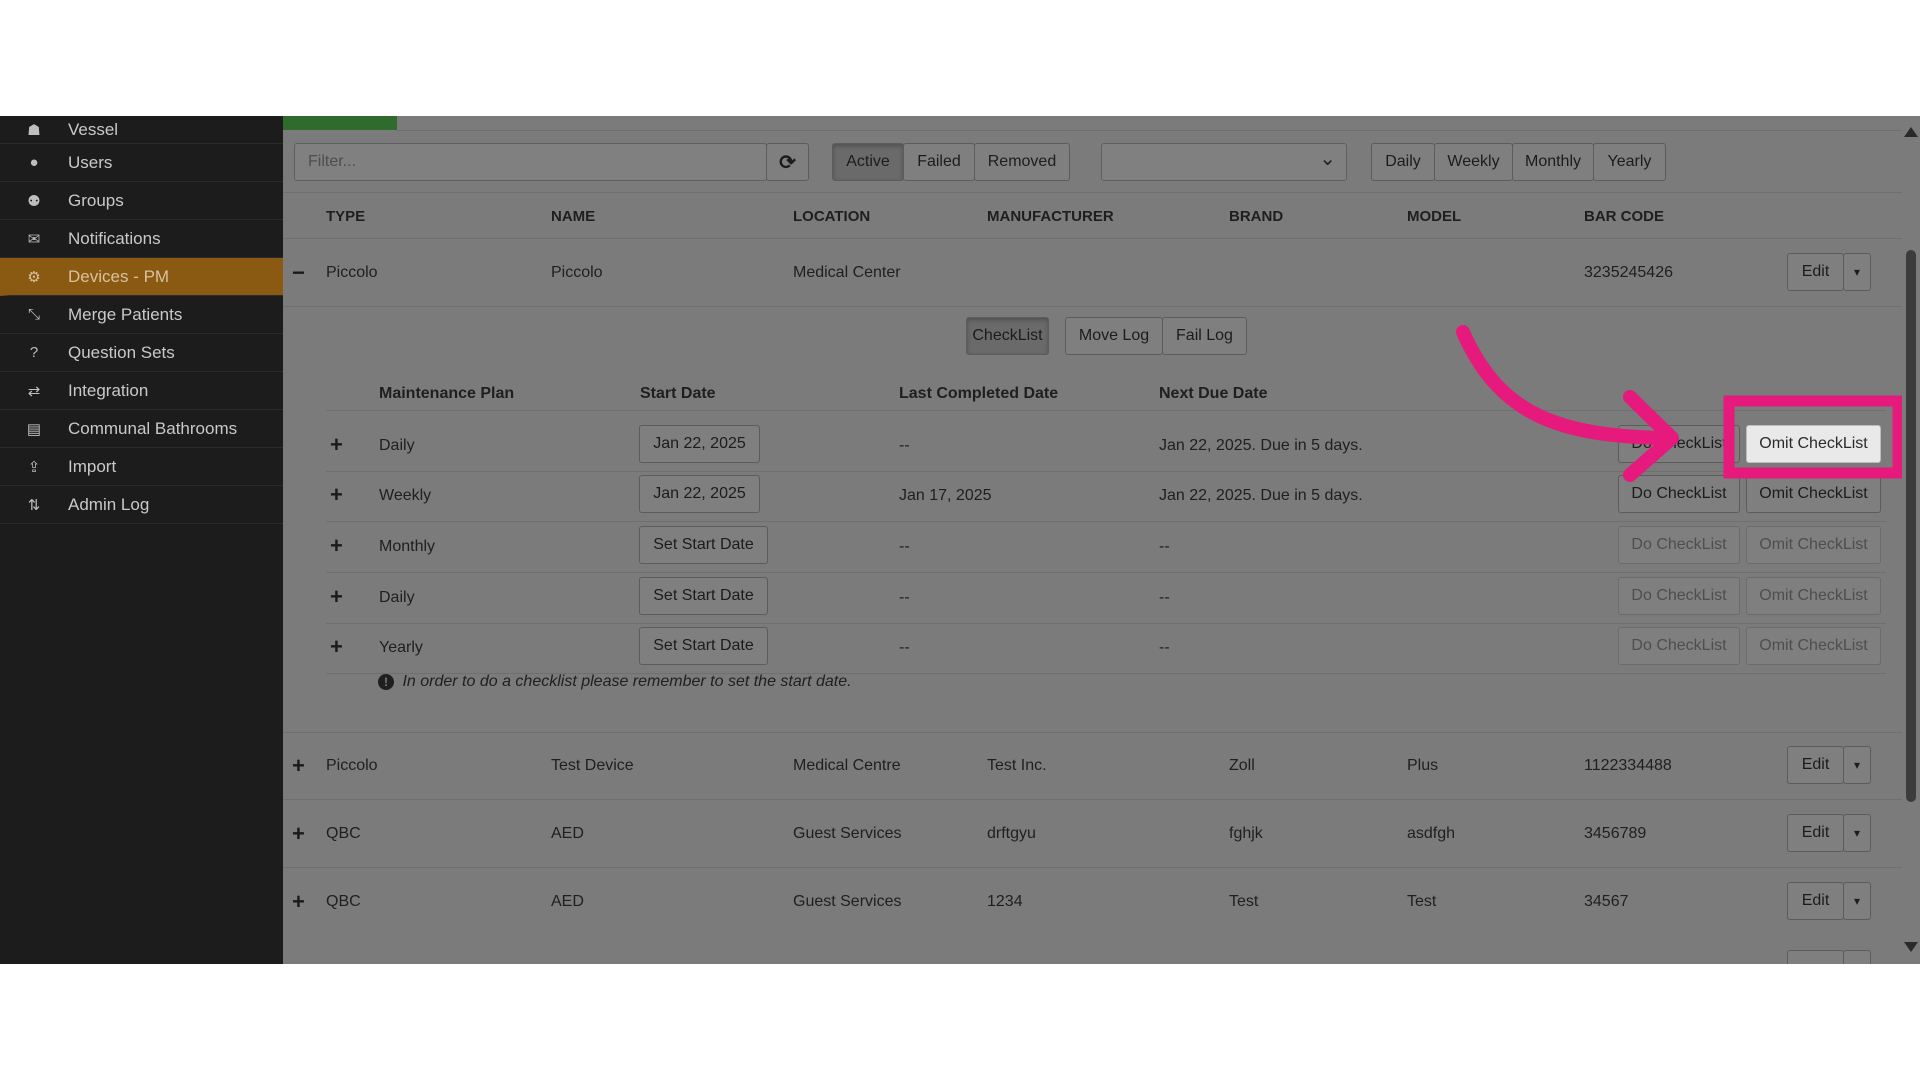 Image resolution: width=1920 pixels, height=1080 pixels. Describe the element at coordinates (1261, 445) in the screenshot. I see `next-due-value: Jan 22, 2025. Due in 5 days.` at that location.